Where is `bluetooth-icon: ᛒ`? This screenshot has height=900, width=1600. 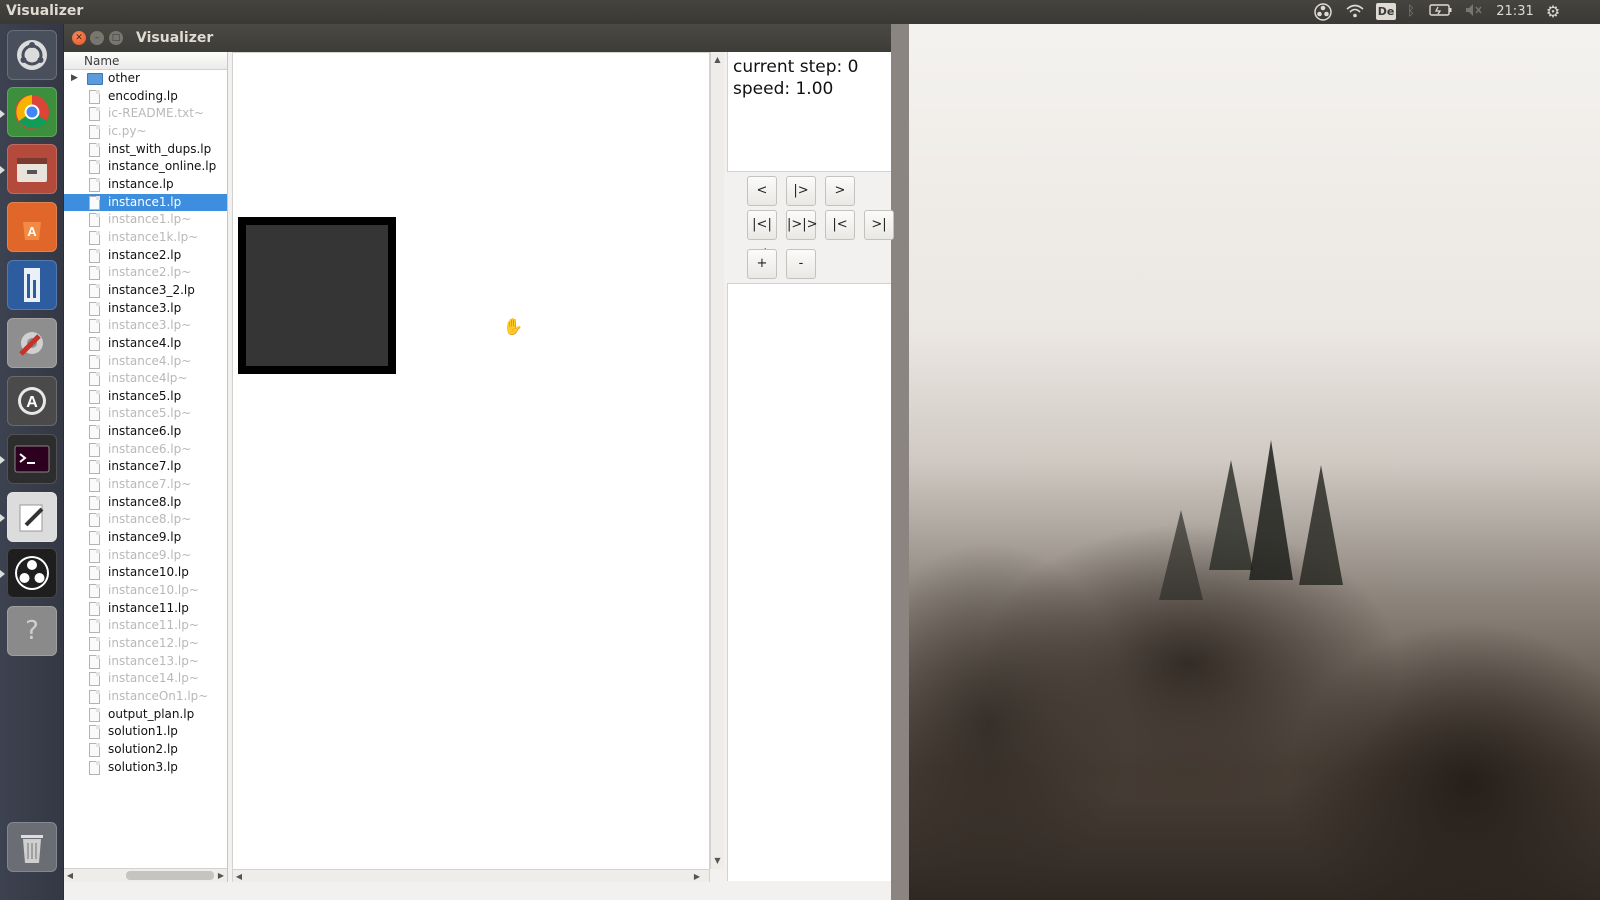 bluetooth-icon: ᛒ is located at coordinates (1411, 12).